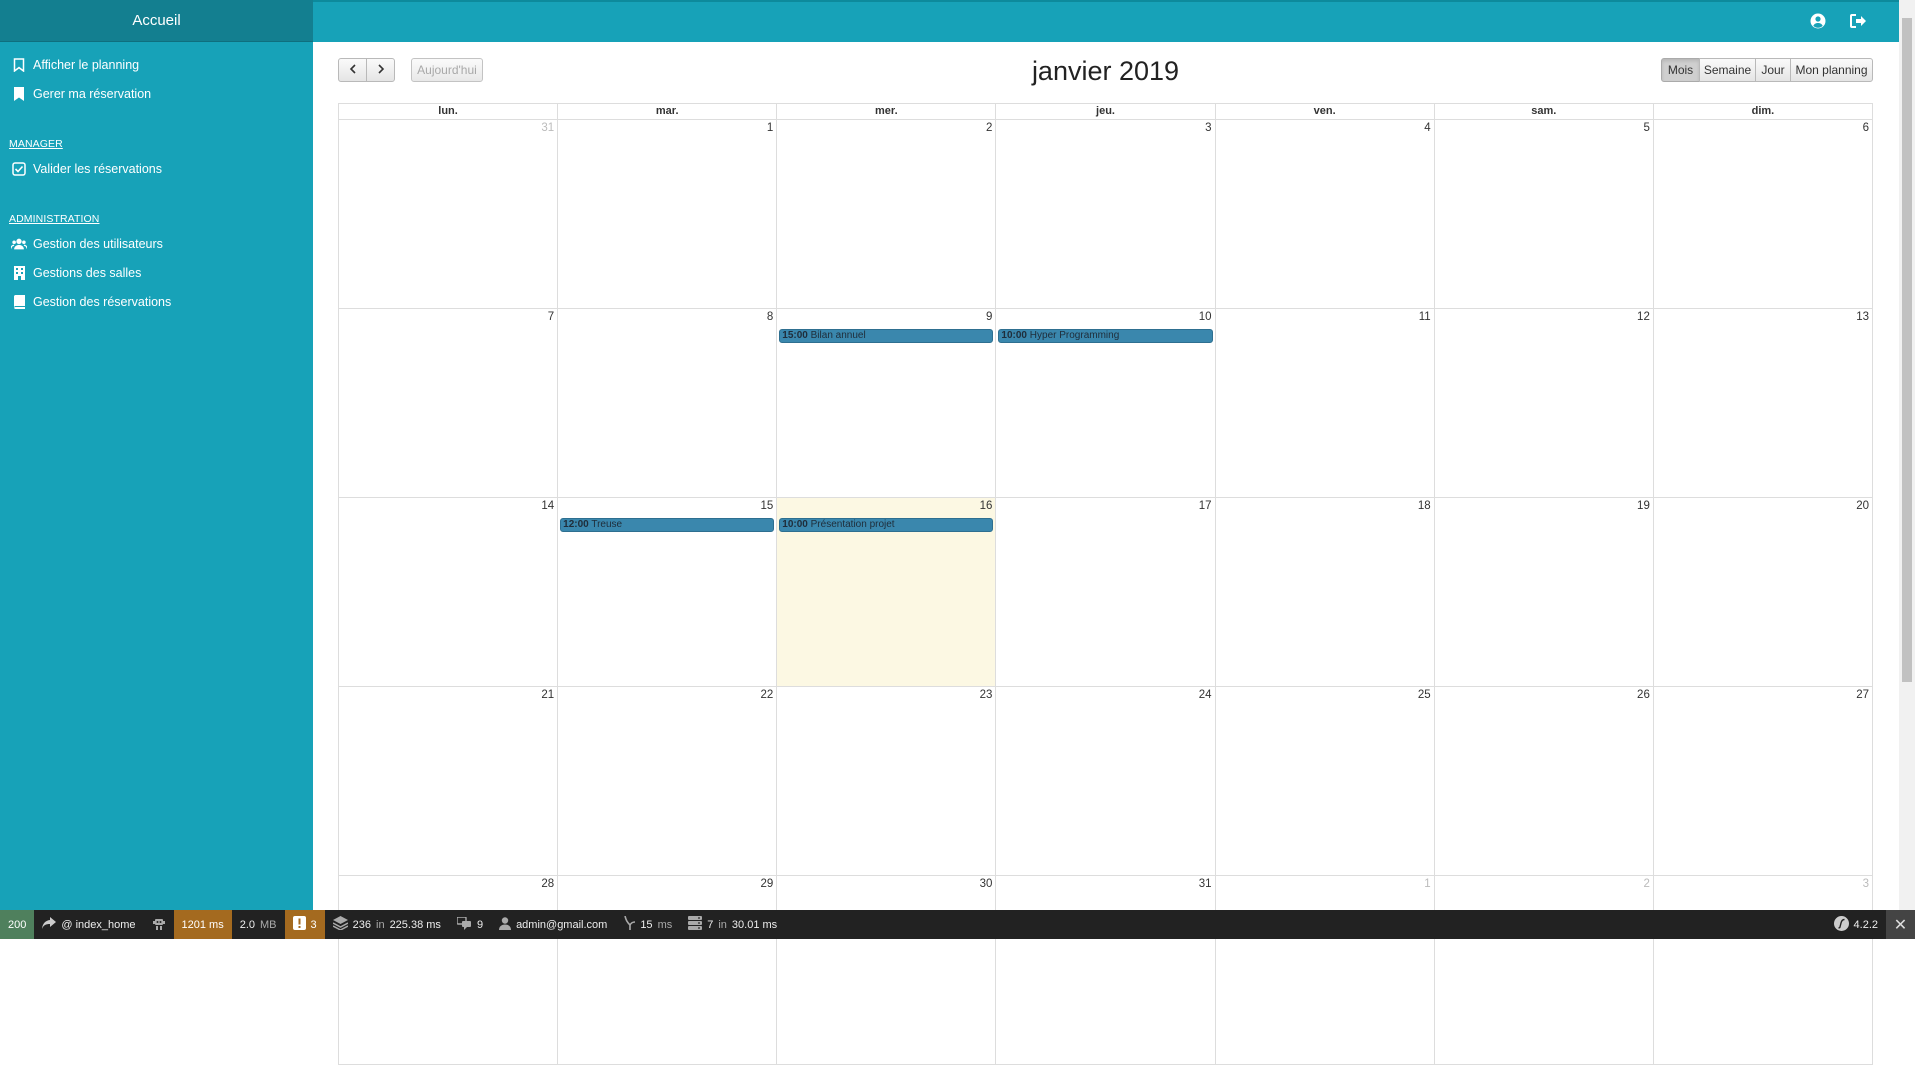 The image size is (1915, 1065). Describe the element at coordinates (1856, 924) in the screenshot. I see `symfony-version-item: 4.2.2` at that location.